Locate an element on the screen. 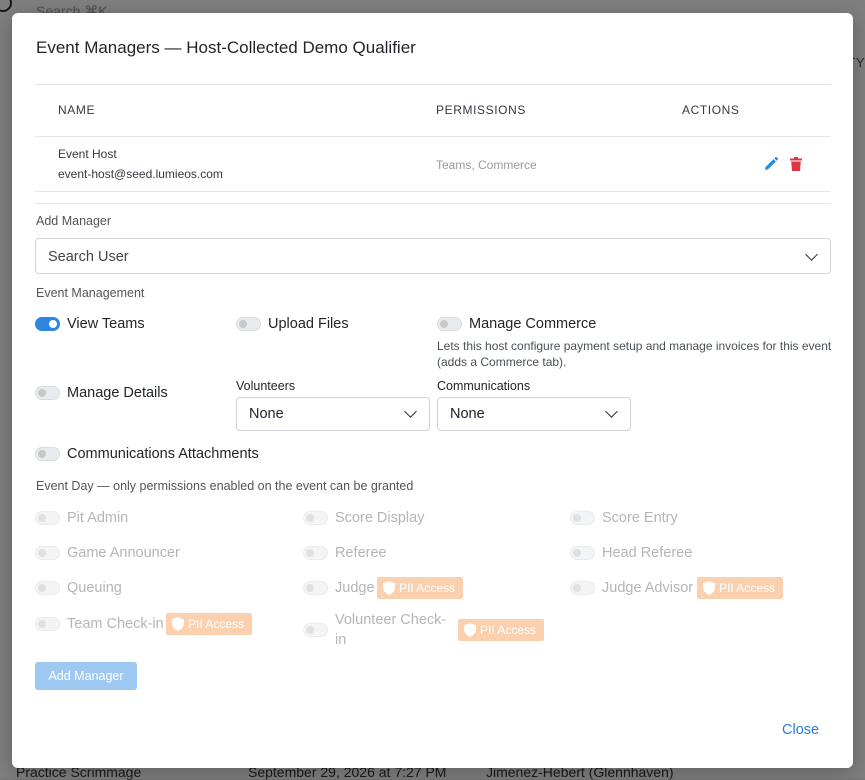  volunteers-label: Volunteers is located at coordinates (266, 386).